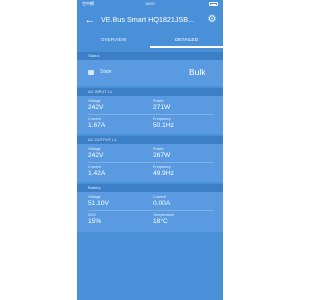 The width and height of the screenshot is (320, 300). What do you see at coordinates (91, 72) in the screenshot?
I see `state-icon` at bounding box center [91, 72].